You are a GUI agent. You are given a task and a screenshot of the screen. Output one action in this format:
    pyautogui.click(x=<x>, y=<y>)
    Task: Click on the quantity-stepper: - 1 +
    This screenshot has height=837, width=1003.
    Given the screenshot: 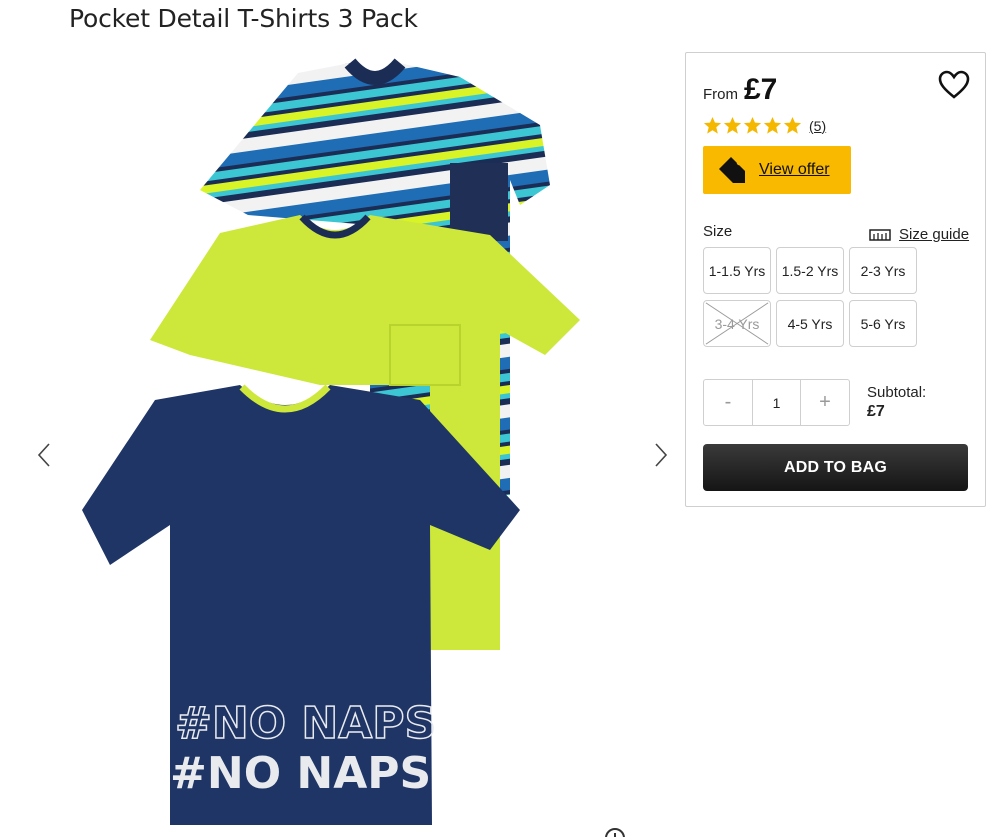 What is the action you would take?
    pyautogui.click(x=776, y=402)
    